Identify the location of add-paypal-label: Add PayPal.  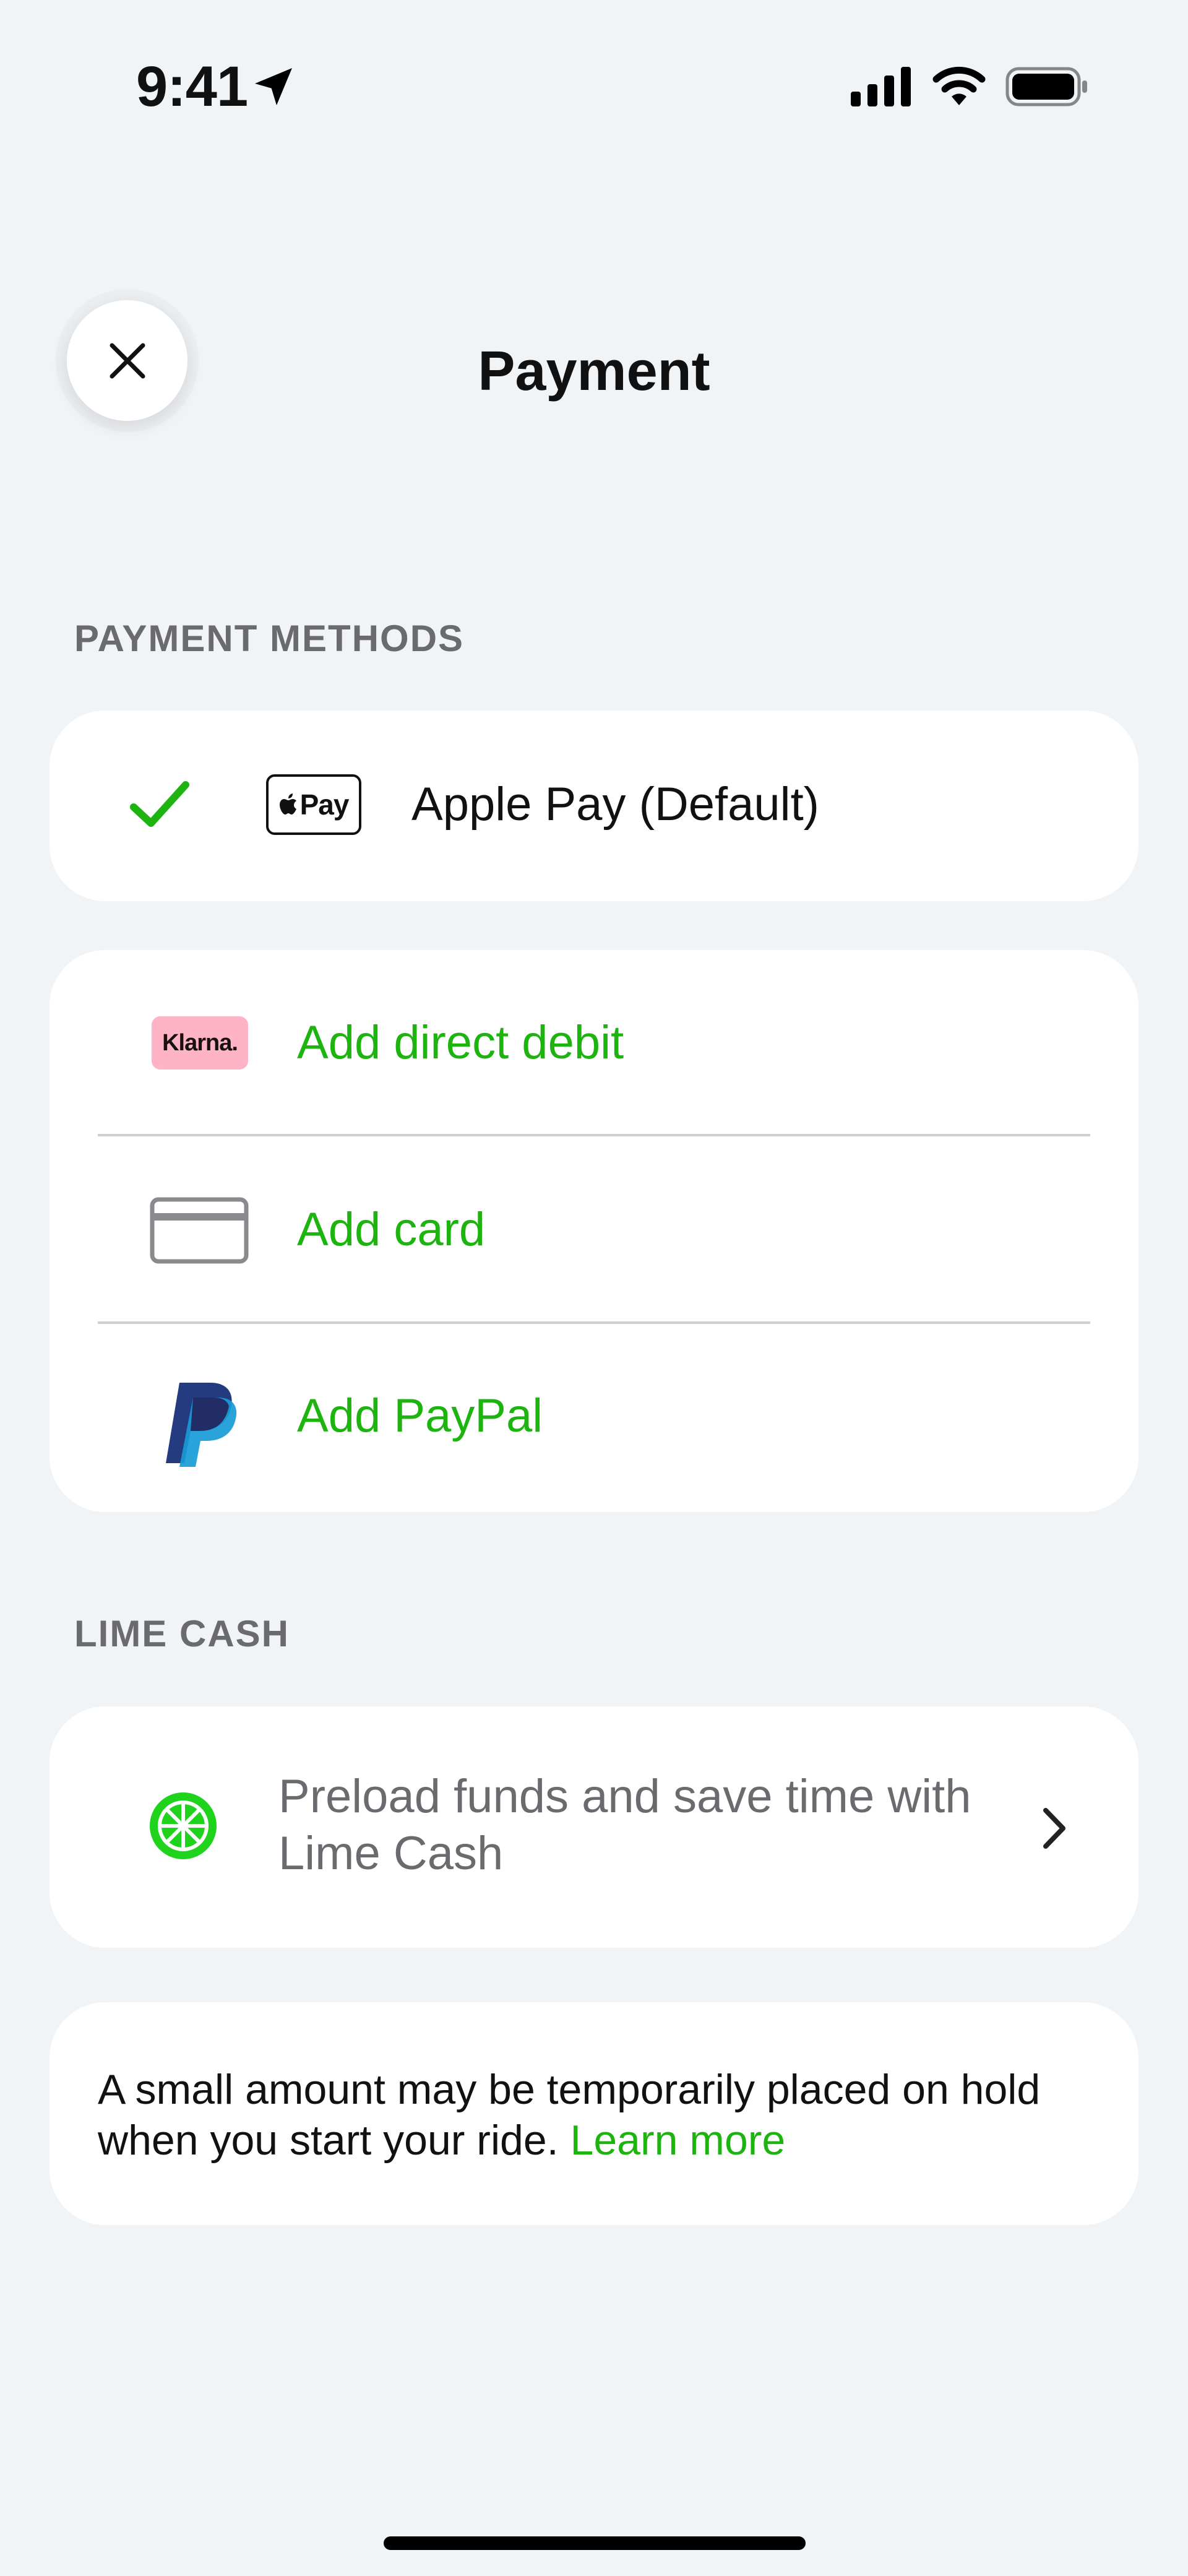
(420, 1416).